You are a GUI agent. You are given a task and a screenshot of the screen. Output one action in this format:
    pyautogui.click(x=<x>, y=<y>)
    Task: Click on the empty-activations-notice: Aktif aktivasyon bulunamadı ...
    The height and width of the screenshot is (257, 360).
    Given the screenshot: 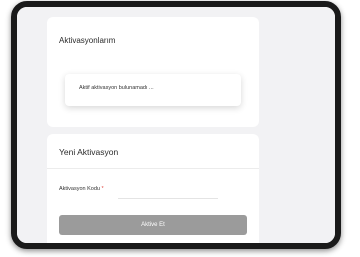 What is the action you would take?
    pyautogui.click(x=153, y=90)
    